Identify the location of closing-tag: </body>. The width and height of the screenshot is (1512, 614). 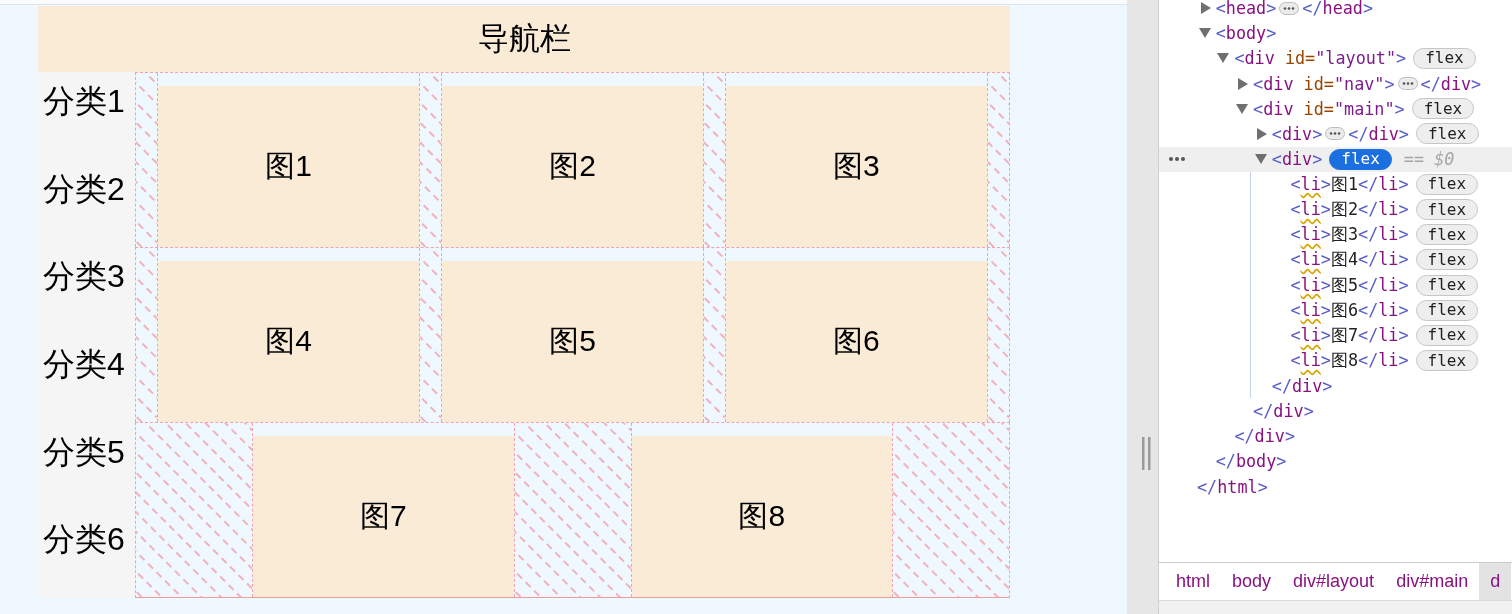
(1251, 461).